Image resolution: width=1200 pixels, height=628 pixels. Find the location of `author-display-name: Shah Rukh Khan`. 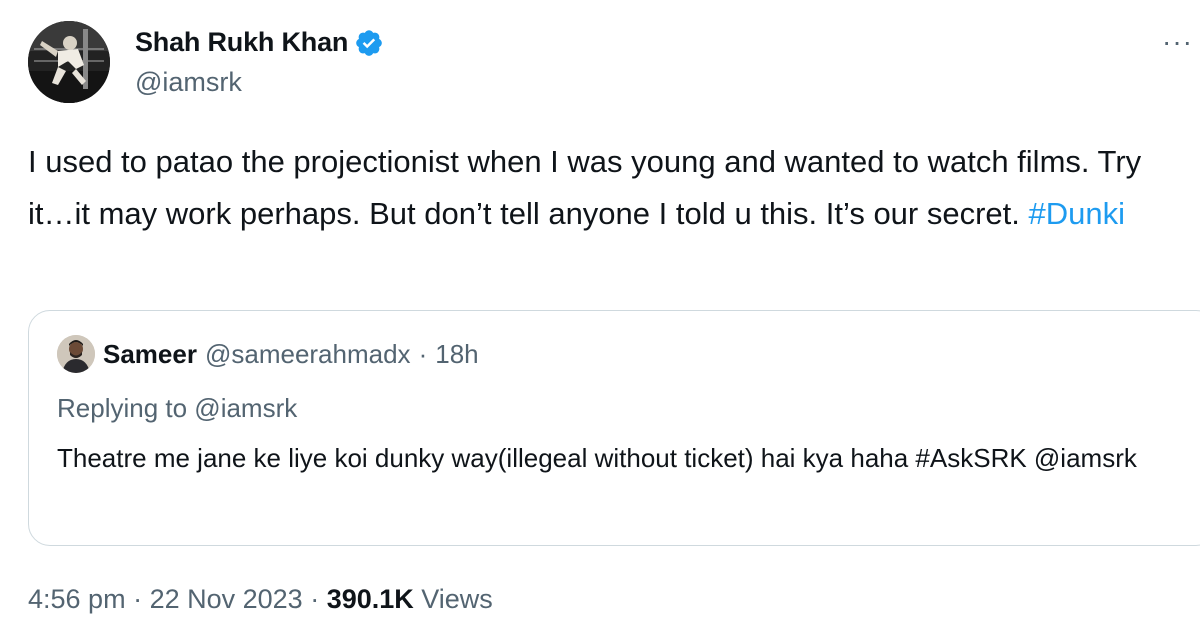

author-display-name: Shah Rukh Khan is located at coordinates (241, 42).